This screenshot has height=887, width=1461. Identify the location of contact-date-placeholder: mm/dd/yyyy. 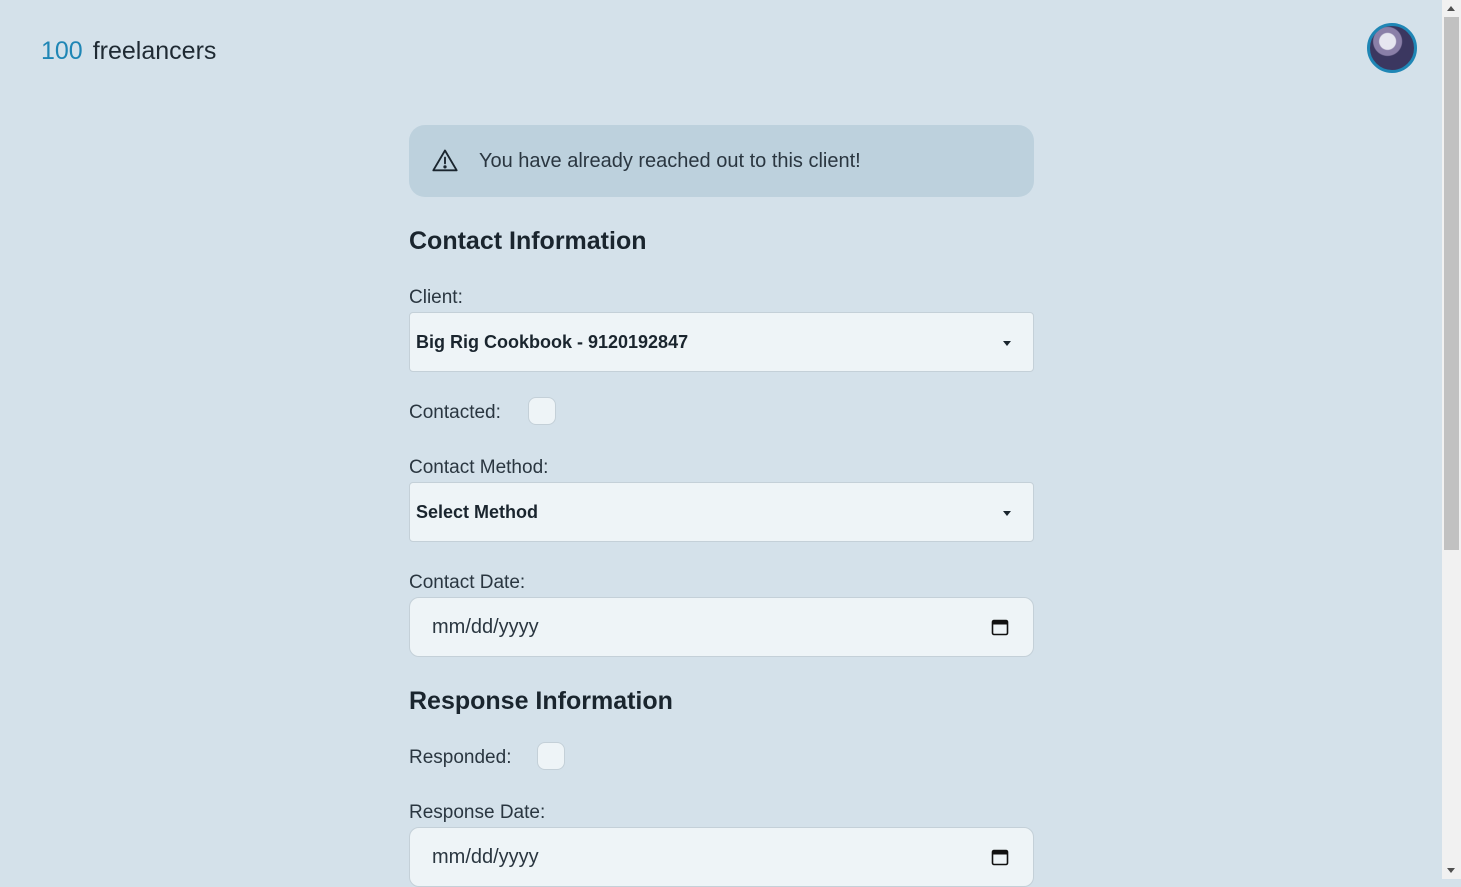
(485, 626).